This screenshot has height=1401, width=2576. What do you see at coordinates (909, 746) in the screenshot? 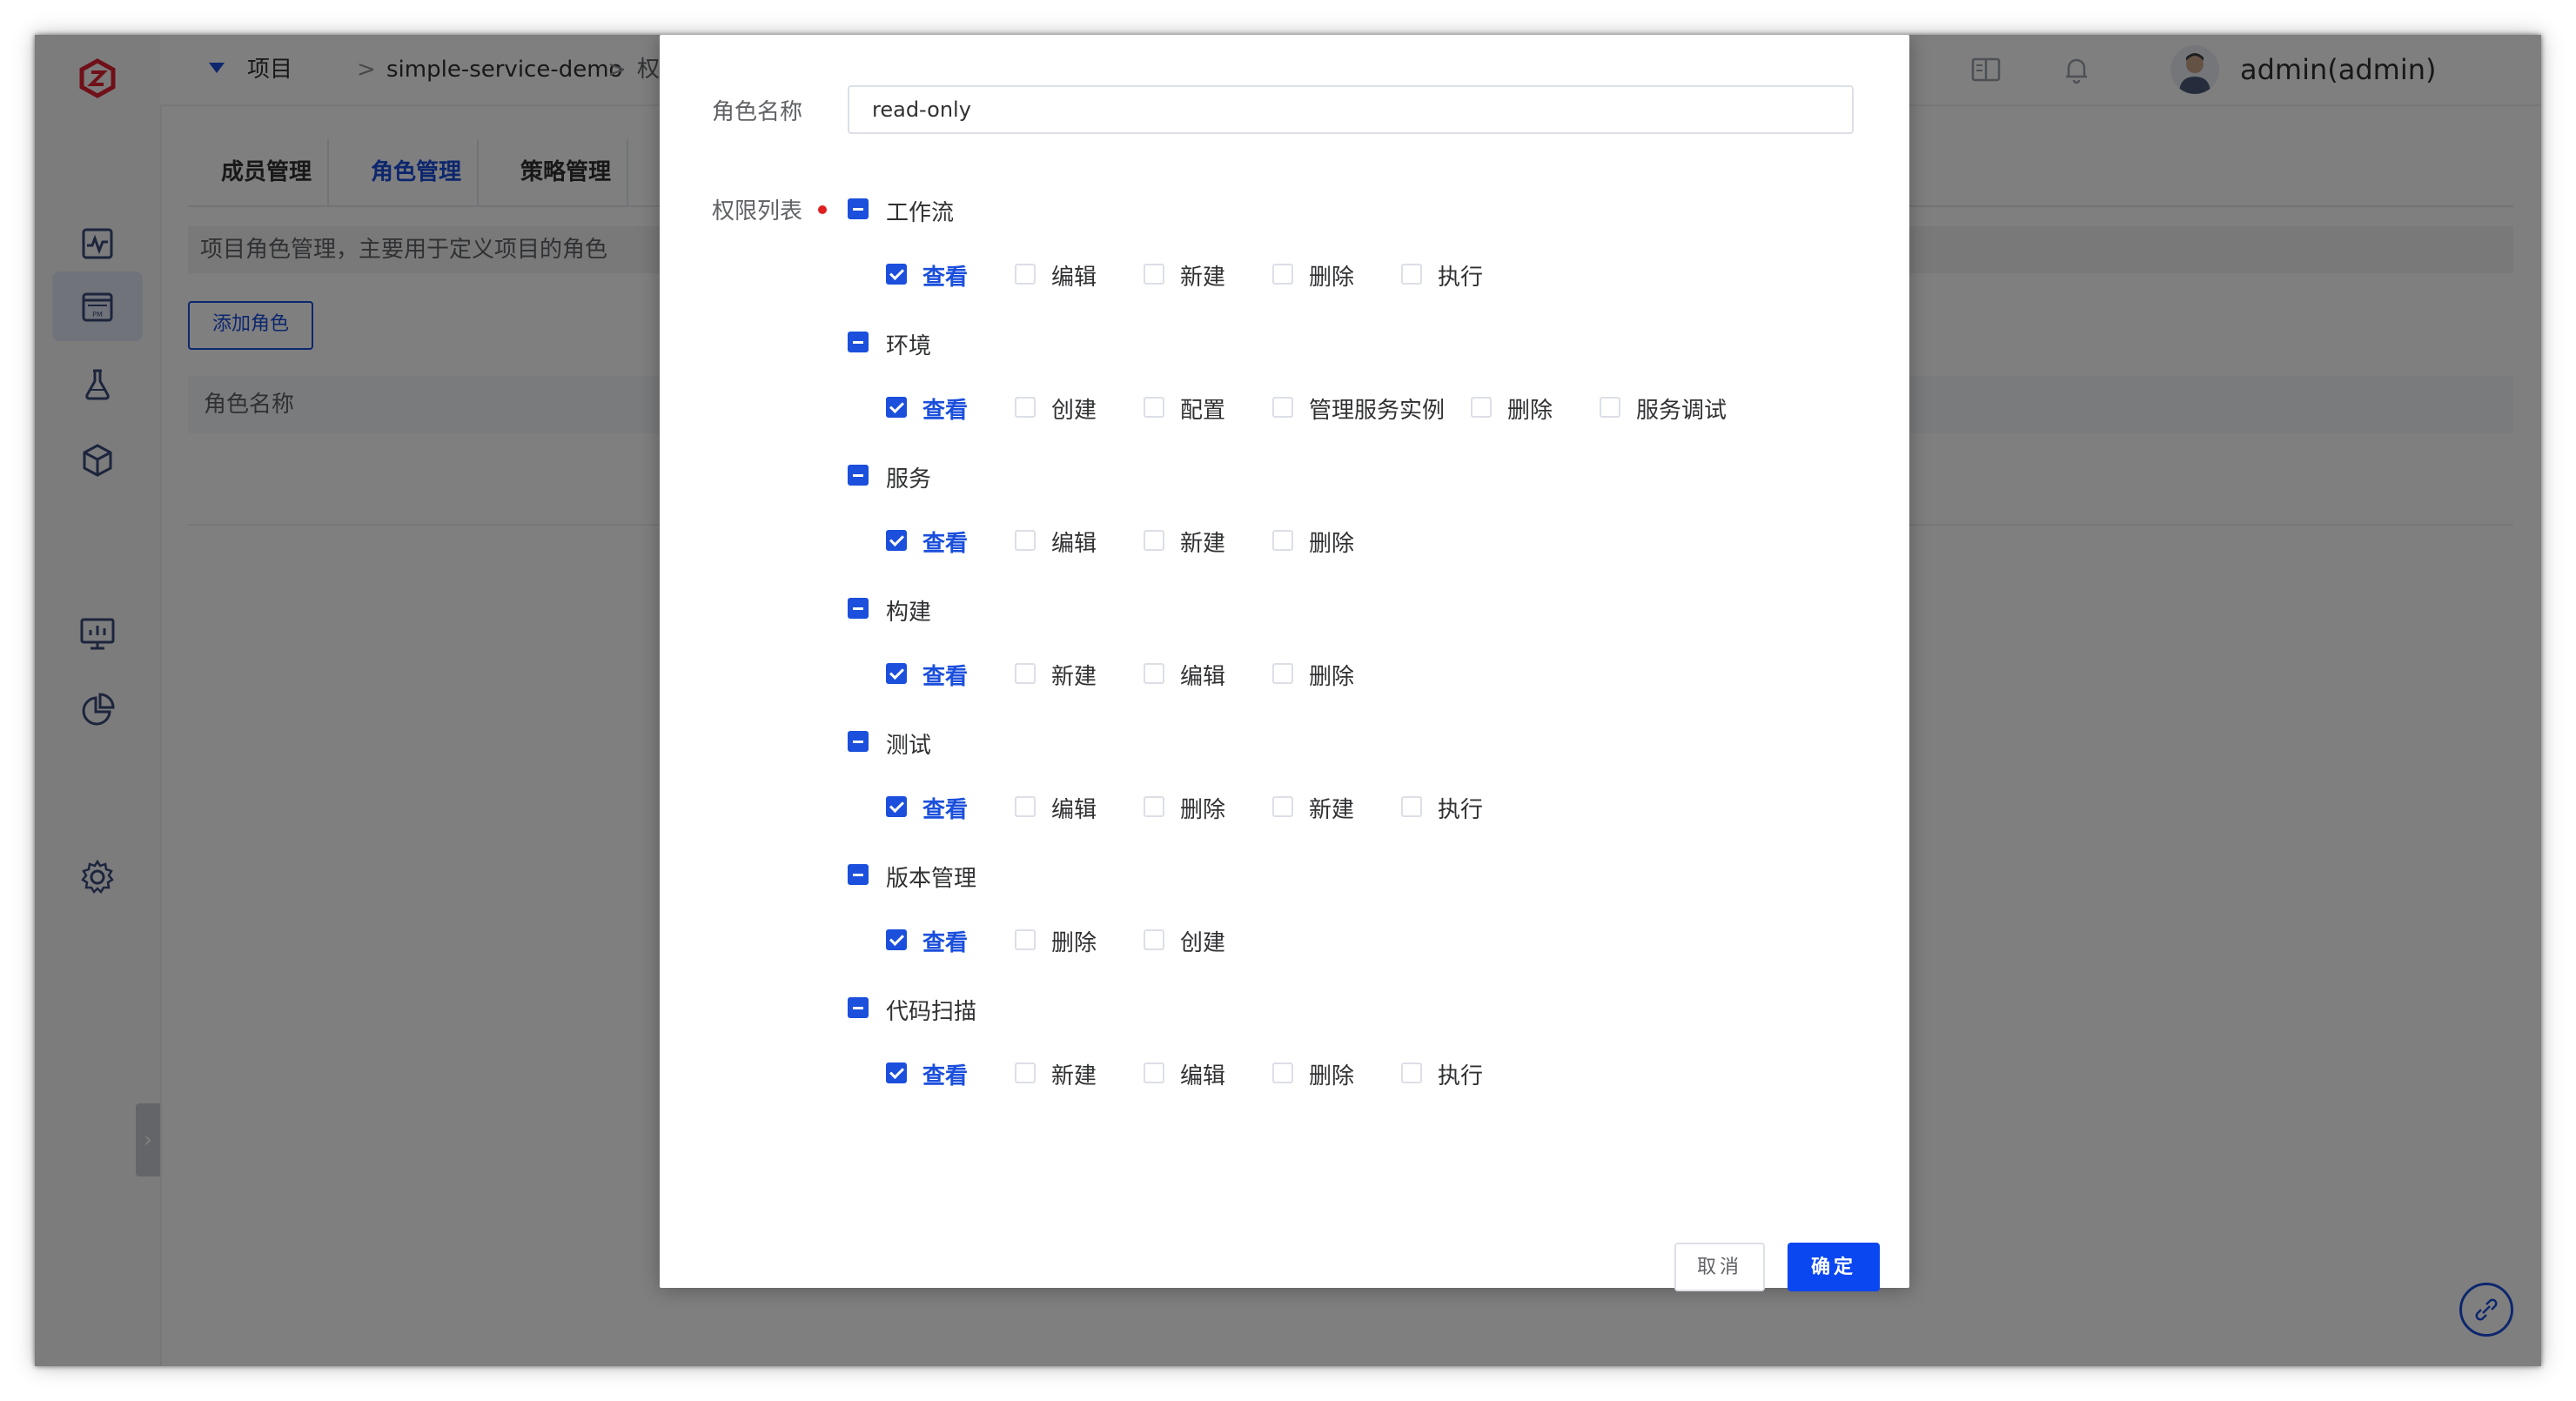
I see `group-label: 测试` at bounding box center [909, 746].